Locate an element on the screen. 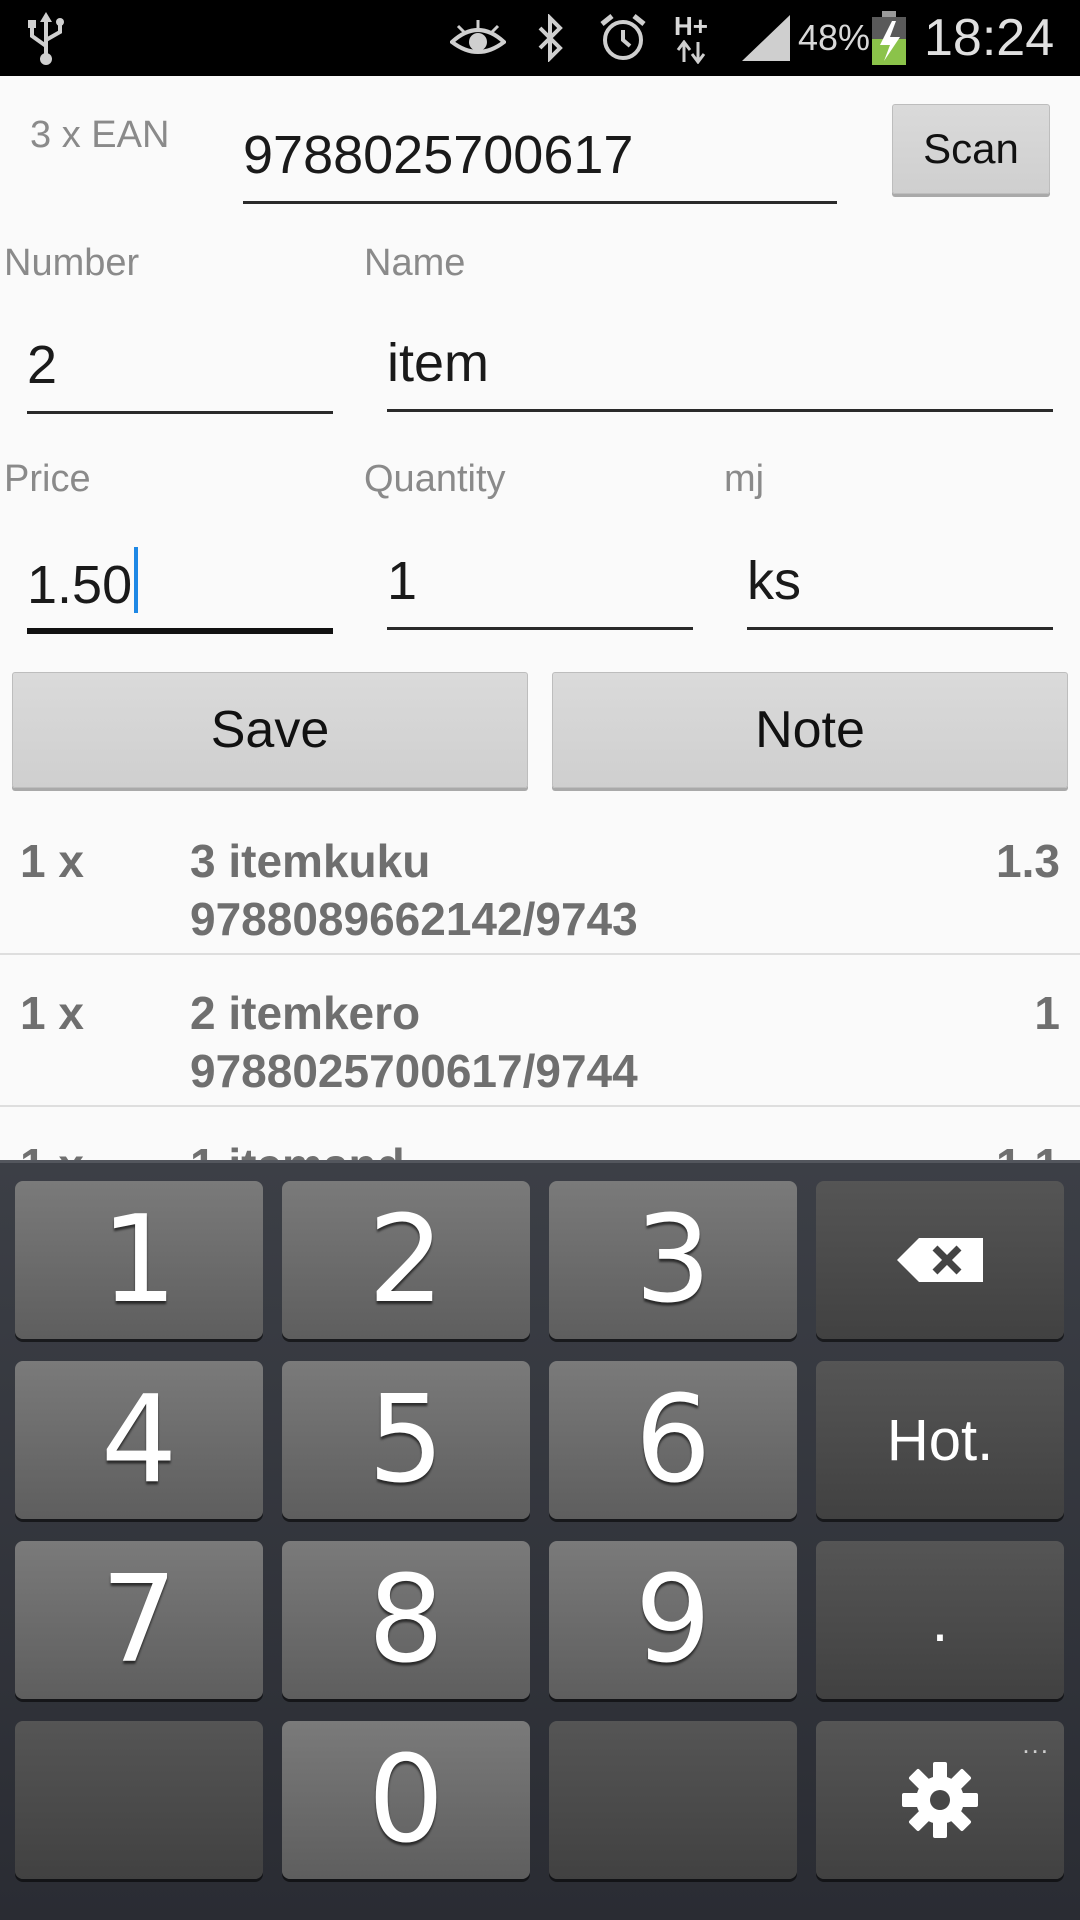  signal-icon is located at coordinates (766, 38).